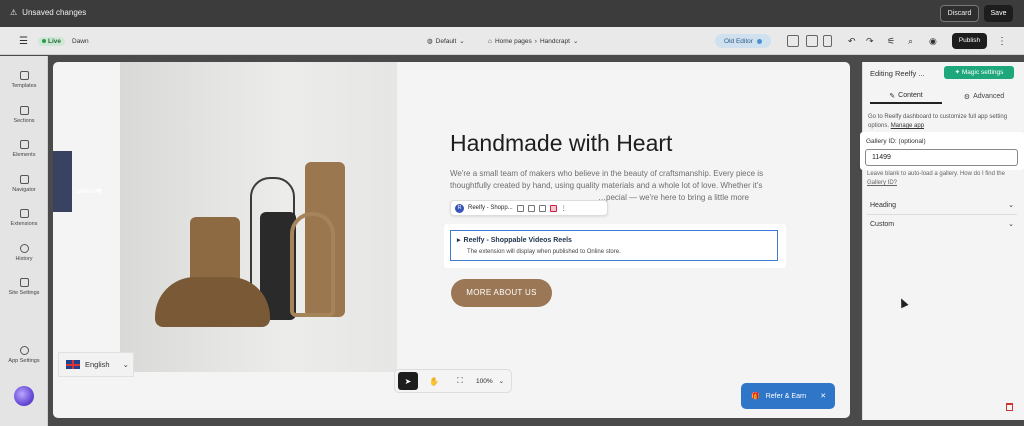 The image size is (1024, 426). What do you see at coordinates (24, 179) in the screenshot?
I see `navigator-icon` at bounding box center [24, 179].